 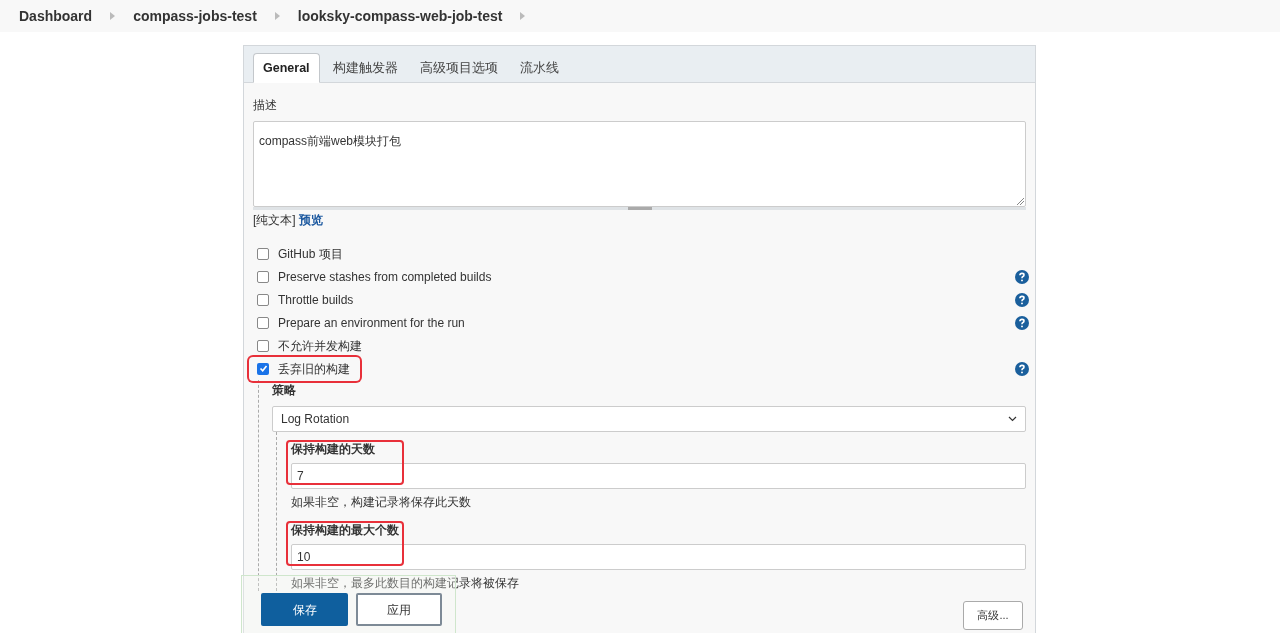 What do you see at coordinates (274, 220) in the screenshot?
I see `format-label: [纯文本]` at bounding box center [274, 220].